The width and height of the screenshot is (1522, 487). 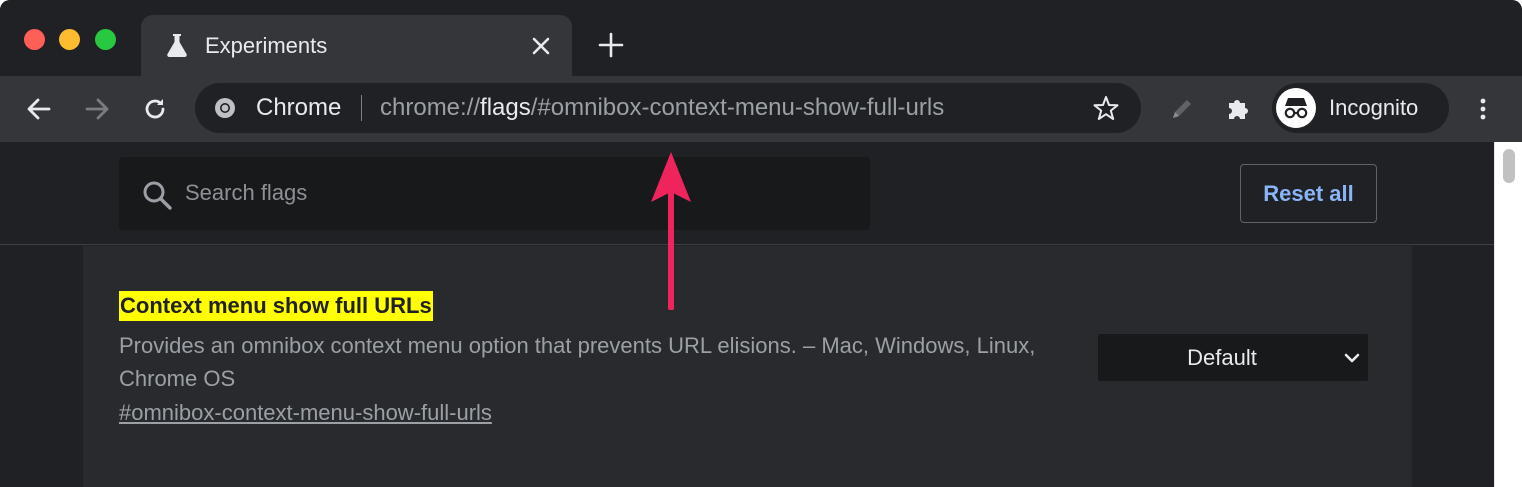 I want to click on experiment-state-select: Default, so click(x=1233, y=357).